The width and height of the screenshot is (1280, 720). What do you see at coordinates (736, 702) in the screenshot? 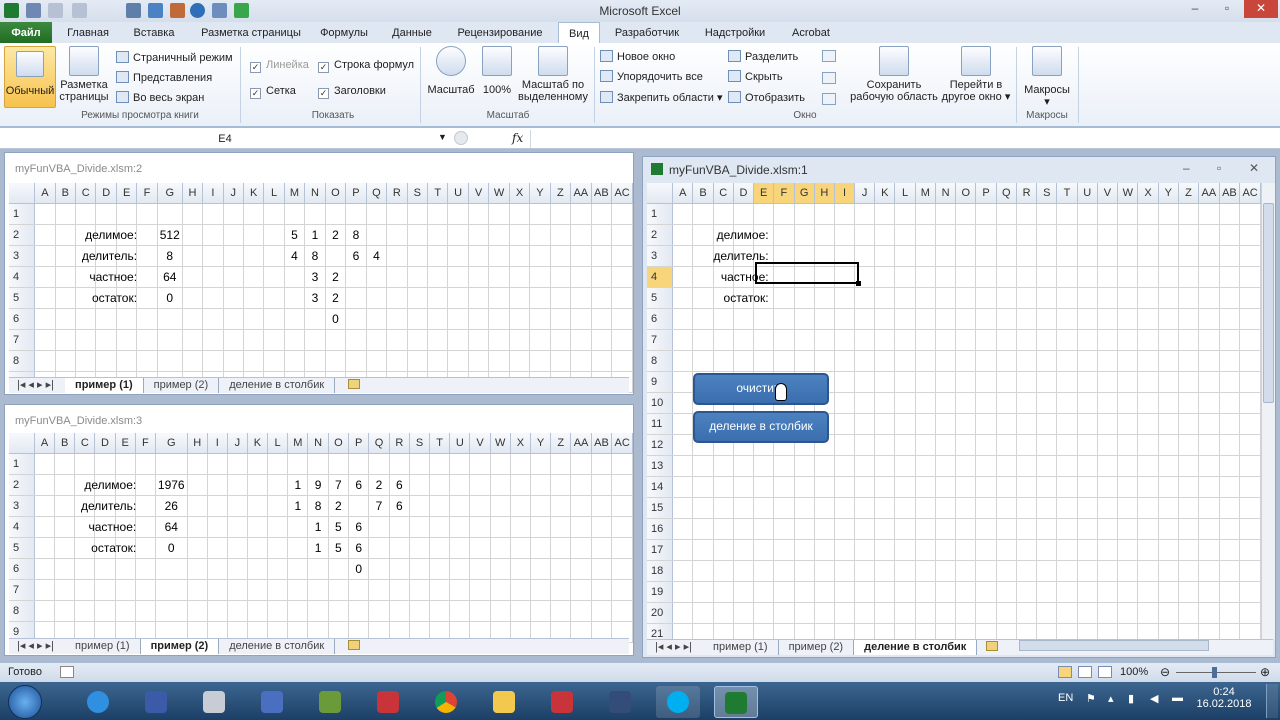
I see `taskbar-excel` at bounding box center [736, 702].